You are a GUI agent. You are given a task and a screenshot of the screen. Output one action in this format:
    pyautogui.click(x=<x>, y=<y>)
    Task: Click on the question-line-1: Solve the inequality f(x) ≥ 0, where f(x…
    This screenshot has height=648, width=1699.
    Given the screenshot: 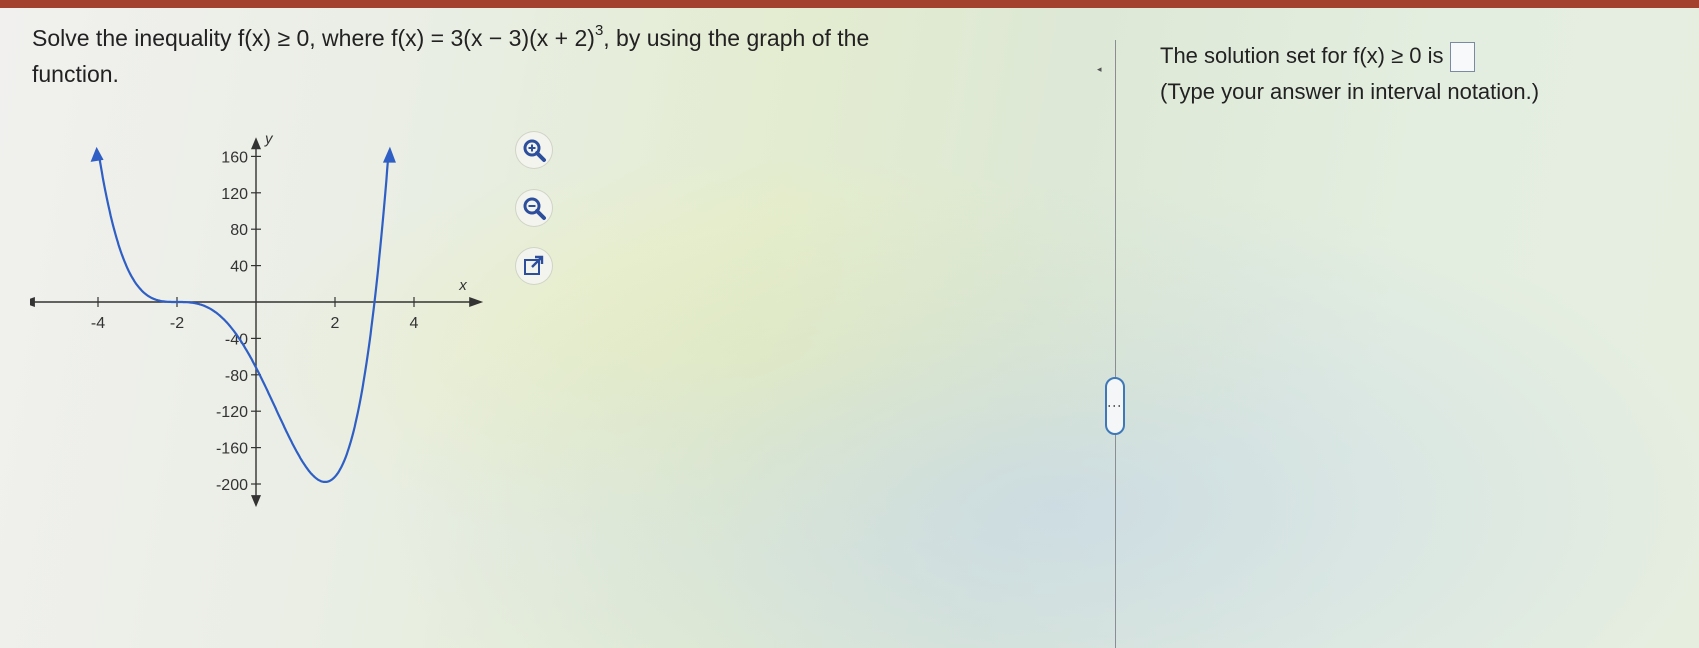 What is the action you would take?
    pyautogui.click(x=502, y=40)
    